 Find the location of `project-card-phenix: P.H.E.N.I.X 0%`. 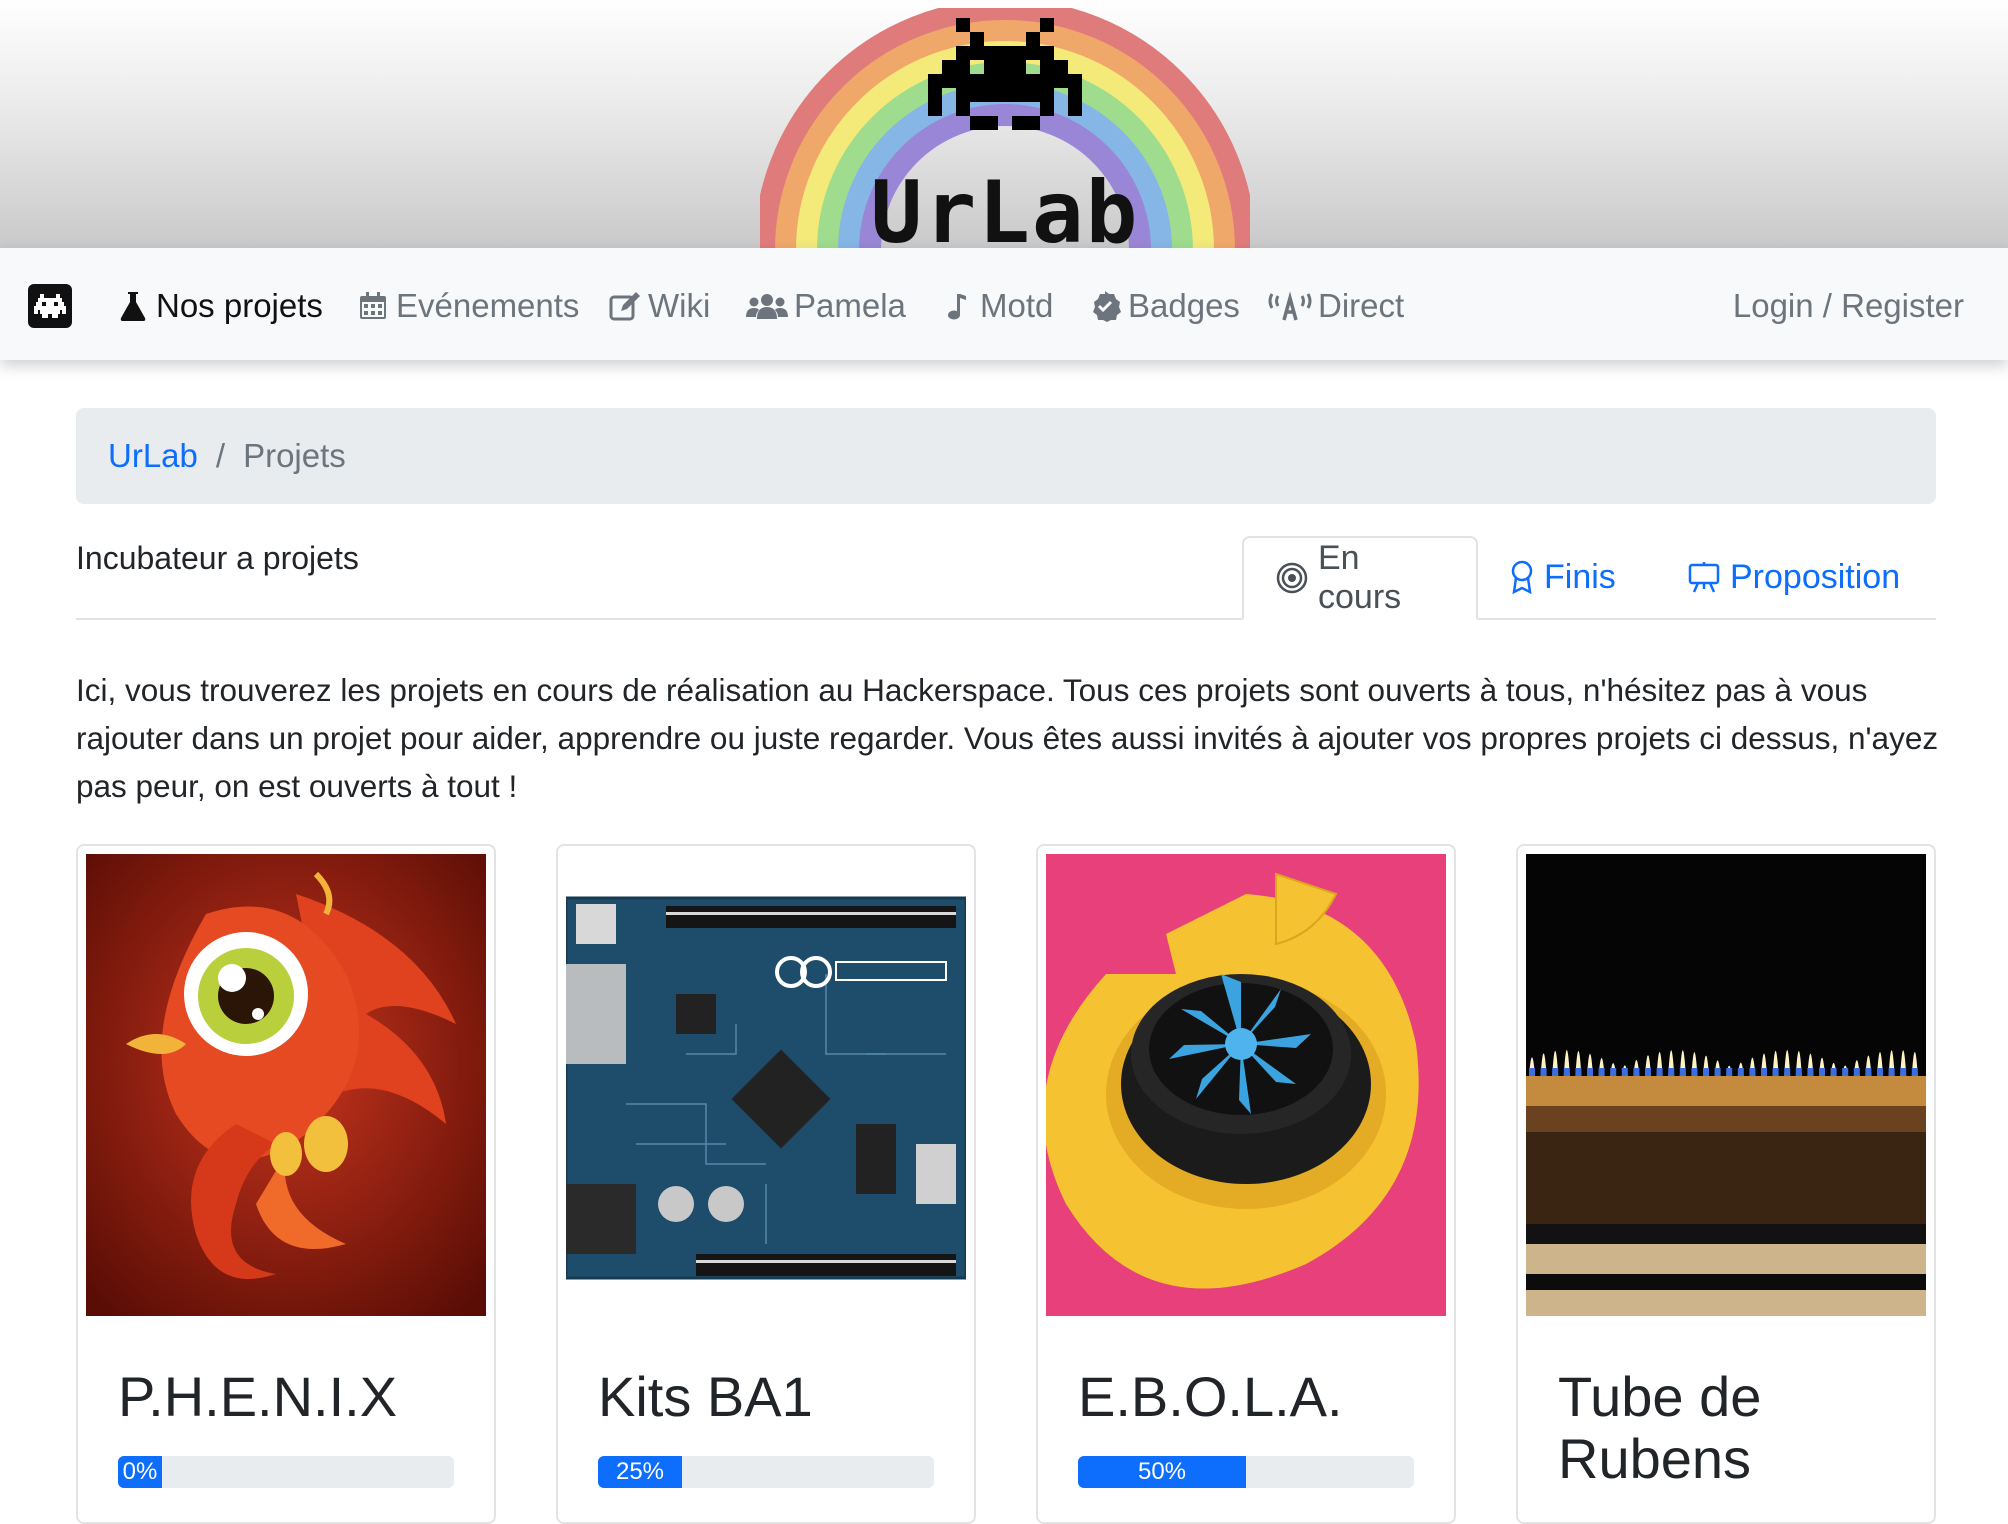

project-card-phenix: P.H.E.N.I.X 0% is located at coordinates (286, 1184).